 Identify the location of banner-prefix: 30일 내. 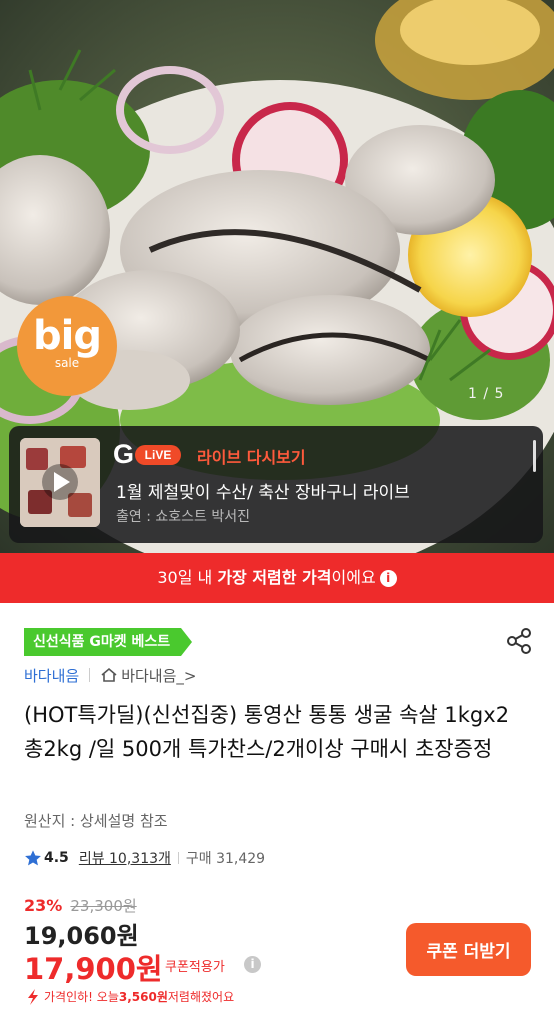
(187, 577).